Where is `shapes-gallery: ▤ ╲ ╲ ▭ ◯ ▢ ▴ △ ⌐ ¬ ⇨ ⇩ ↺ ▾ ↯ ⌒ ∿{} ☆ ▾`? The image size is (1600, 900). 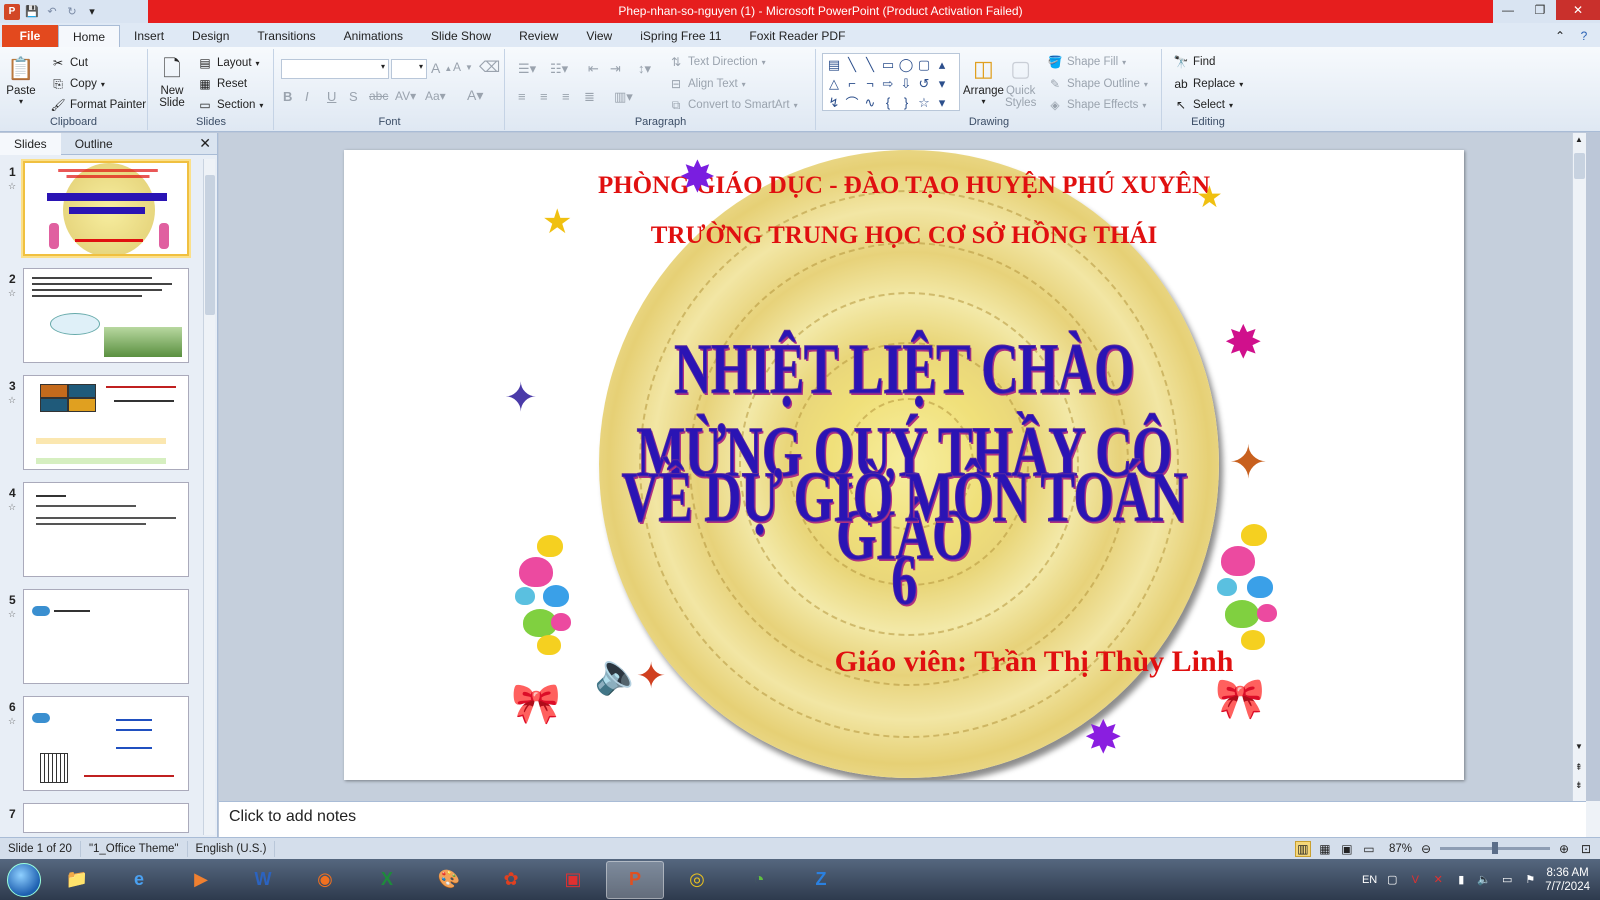
shapes-gallery: ▤ ╲ ╲ ▭ ◯ ▢ ▴ △ ⌐ ¬ ⇨ ⇩ ↺ ▾ ↯ ⌒ ∿{} ☆ ▾ is located at coordinates (891, 82).